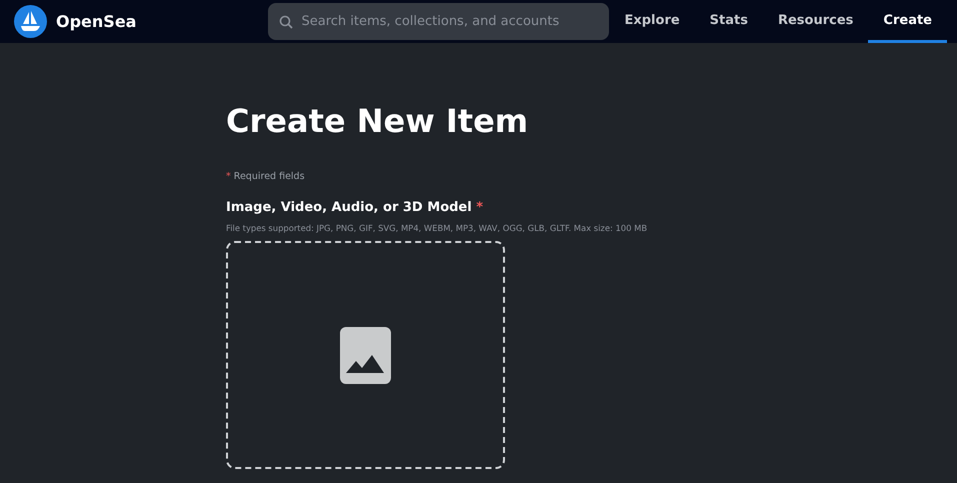 The height and width of the screenshot is (483, 957). What do you see at coordinates (378, 121) in the screenshot?
I see `page-title: Create New Item` at bounding box center [378, 121].